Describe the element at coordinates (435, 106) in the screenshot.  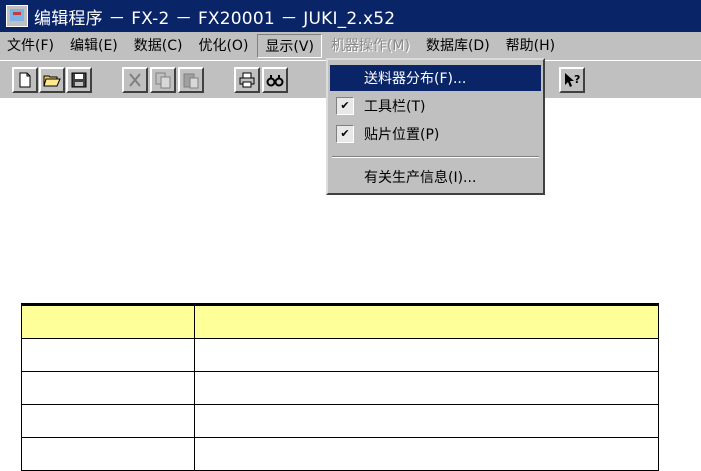
I see `menu-item-toolbar: ✔ 工具栏(T)` at that location.